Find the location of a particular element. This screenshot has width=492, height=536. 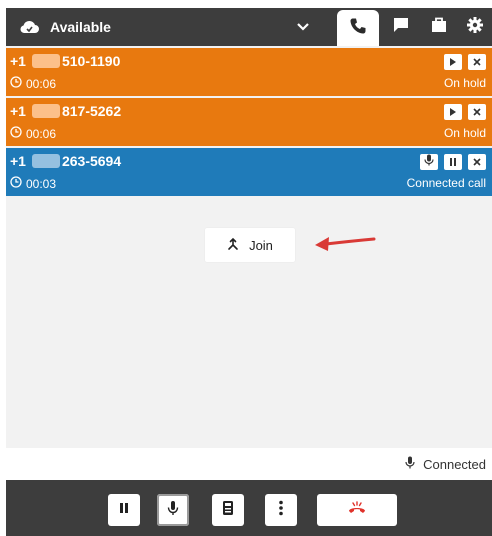

tab-settings is located at coordinates (475, 27).